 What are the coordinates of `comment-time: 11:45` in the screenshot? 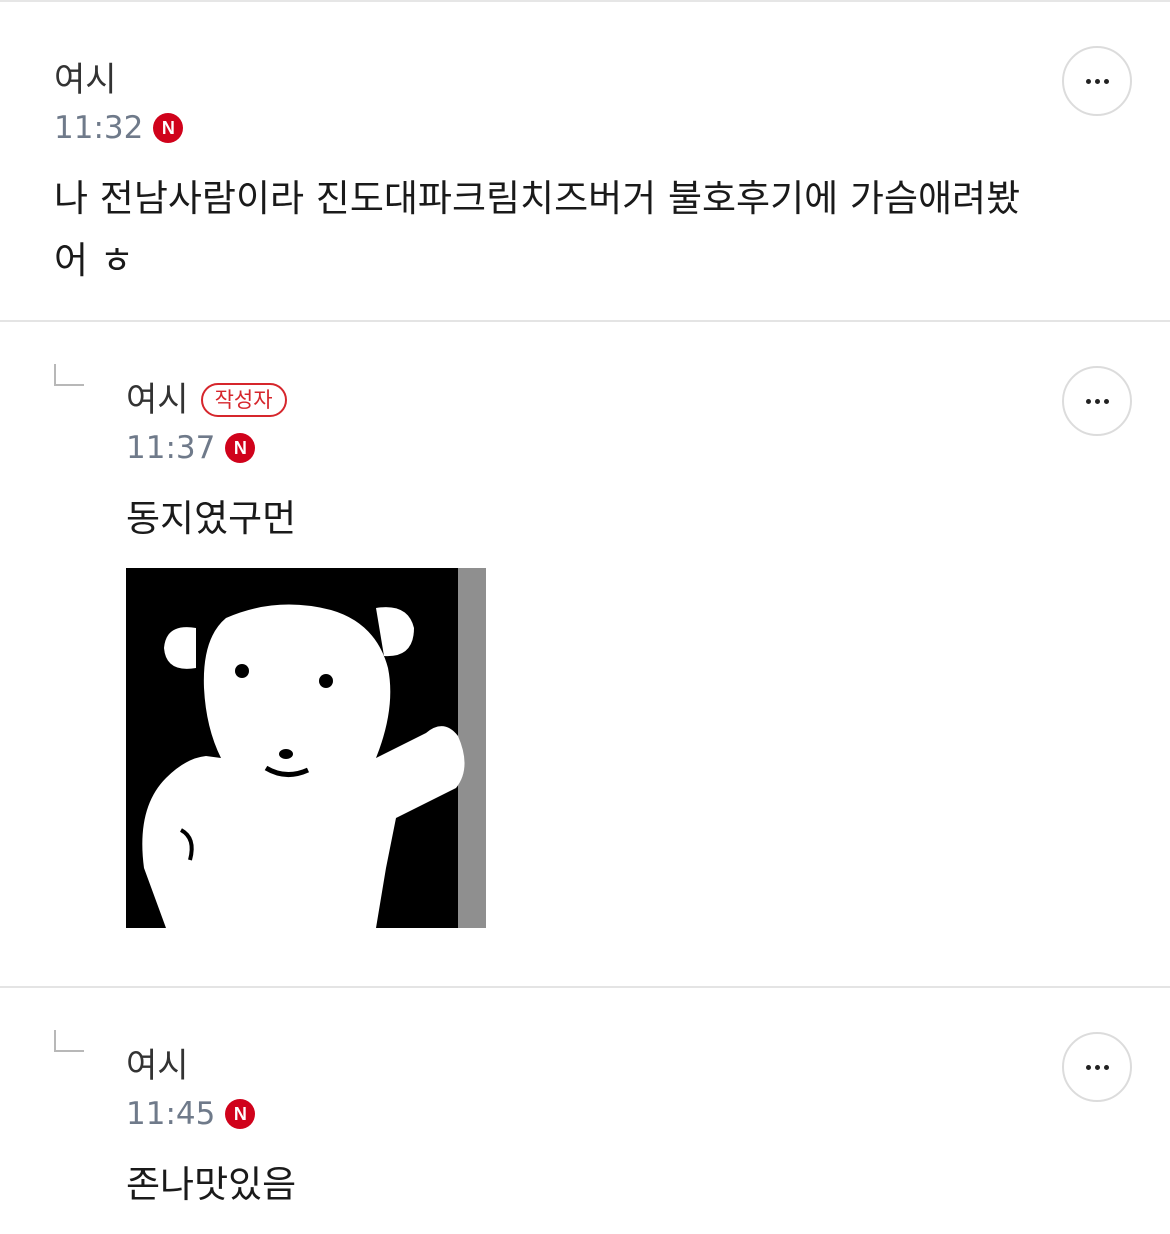 It's located at (171, 1114).